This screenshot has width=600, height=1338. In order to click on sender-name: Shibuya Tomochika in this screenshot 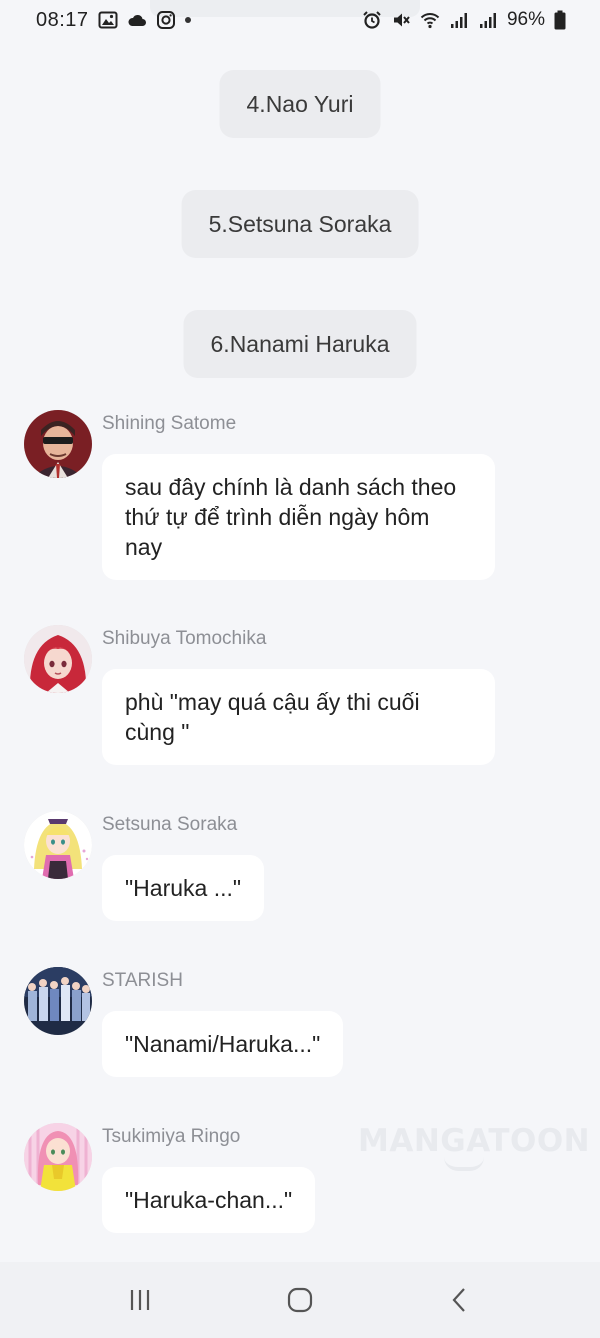, I will do `click(184, 638)`.